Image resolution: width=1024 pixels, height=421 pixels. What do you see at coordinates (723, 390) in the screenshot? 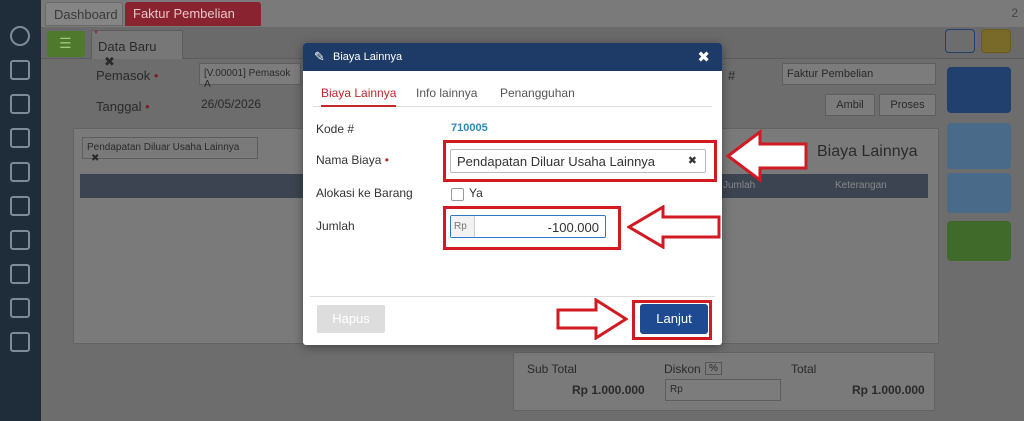
I see `diskon-input: Rp` at bounding box center [723, 390].